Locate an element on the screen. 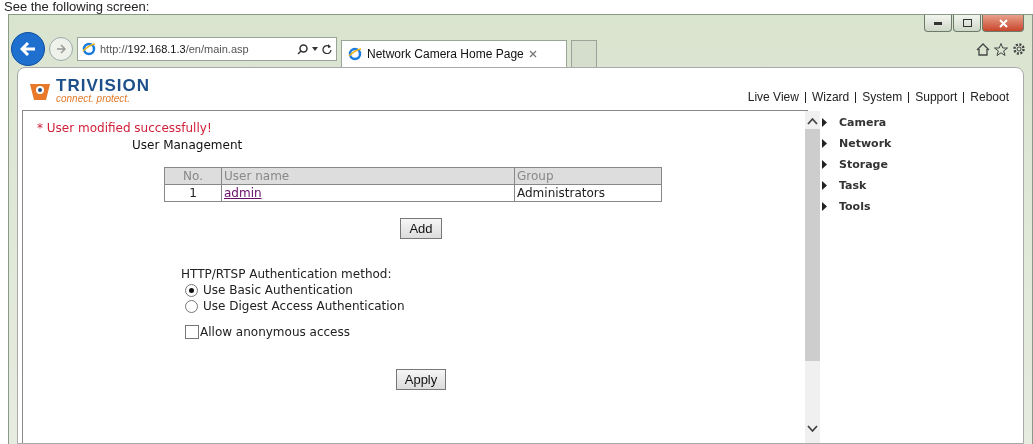 This screenshot has height=444, width=1033. back-button is located at coordinates (28, 49).